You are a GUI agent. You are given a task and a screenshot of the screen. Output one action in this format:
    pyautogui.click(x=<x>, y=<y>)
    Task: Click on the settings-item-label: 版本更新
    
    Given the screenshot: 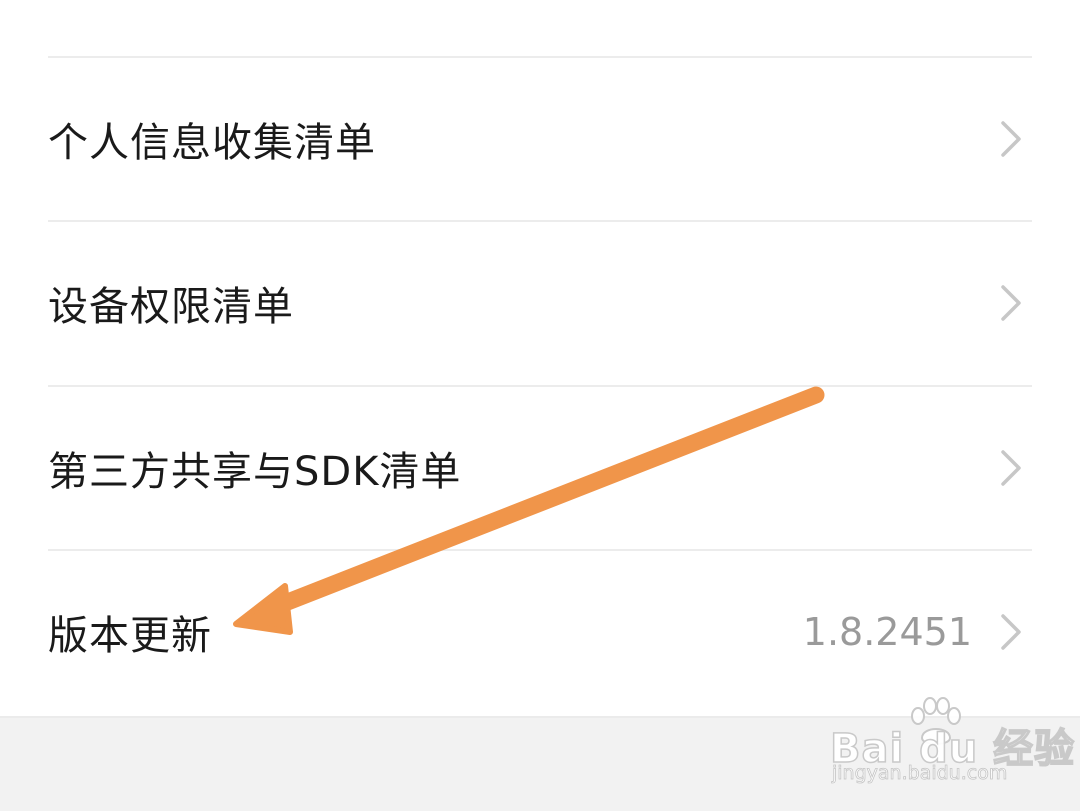 What is the action you would take?
    pyautogui.click(x=130, y=636)
    